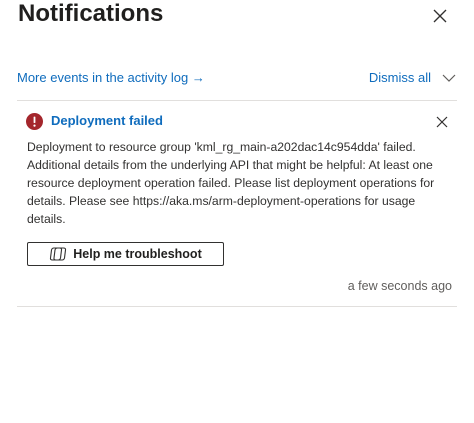 This screenshot has height=423, width=474. What do you see at coordinates (137, 254) in the screenshot?
I see `help-me-troubleshoot-label: Help me troubleshoot` at bounding box center [137, 254].